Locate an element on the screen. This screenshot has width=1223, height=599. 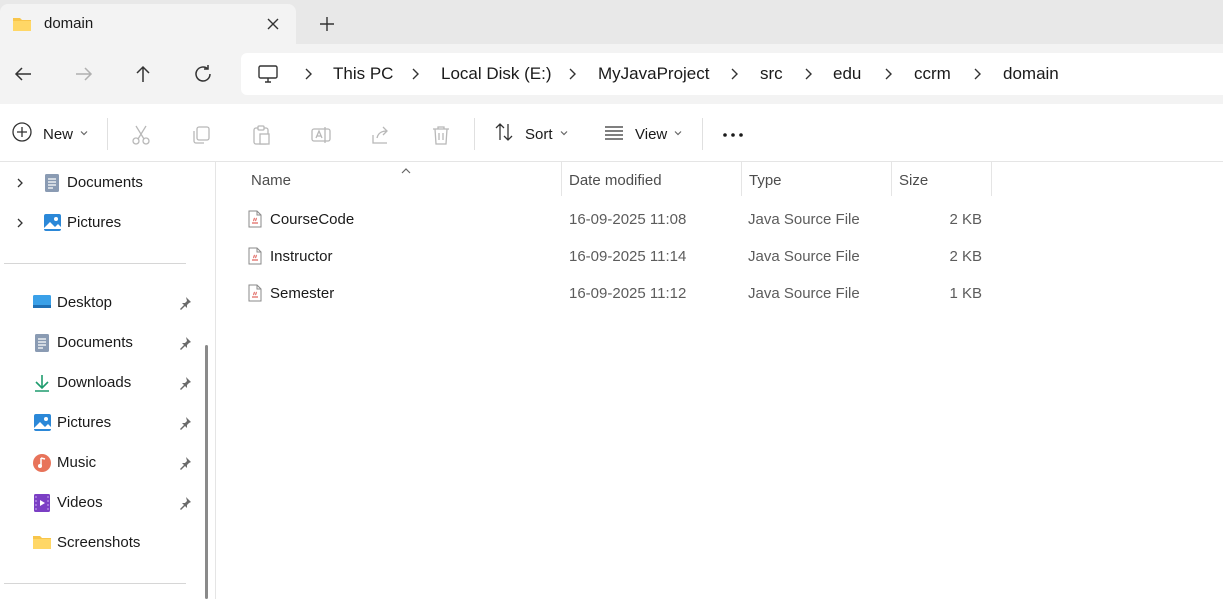
column-header-date: Date modified is located at coordinates (655, 180).